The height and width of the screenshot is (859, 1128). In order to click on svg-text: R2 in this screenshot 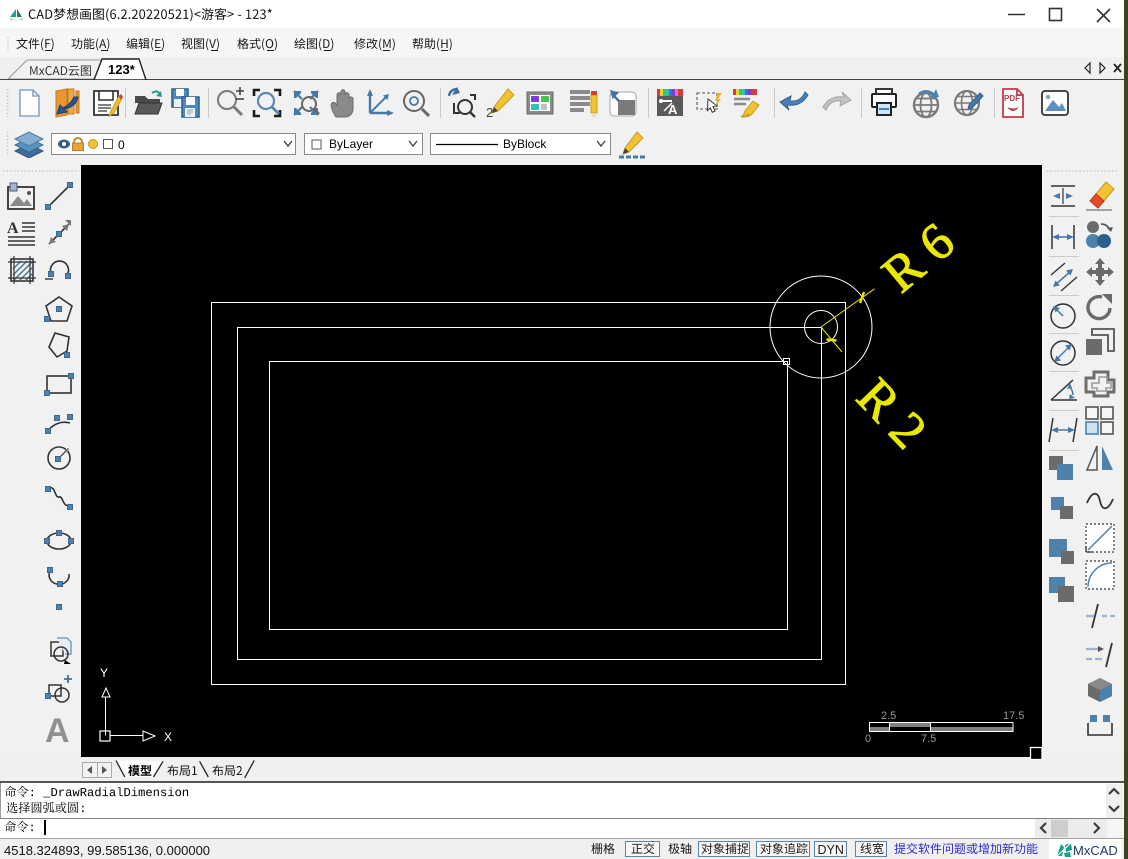, I will do `click(896, 418)`.